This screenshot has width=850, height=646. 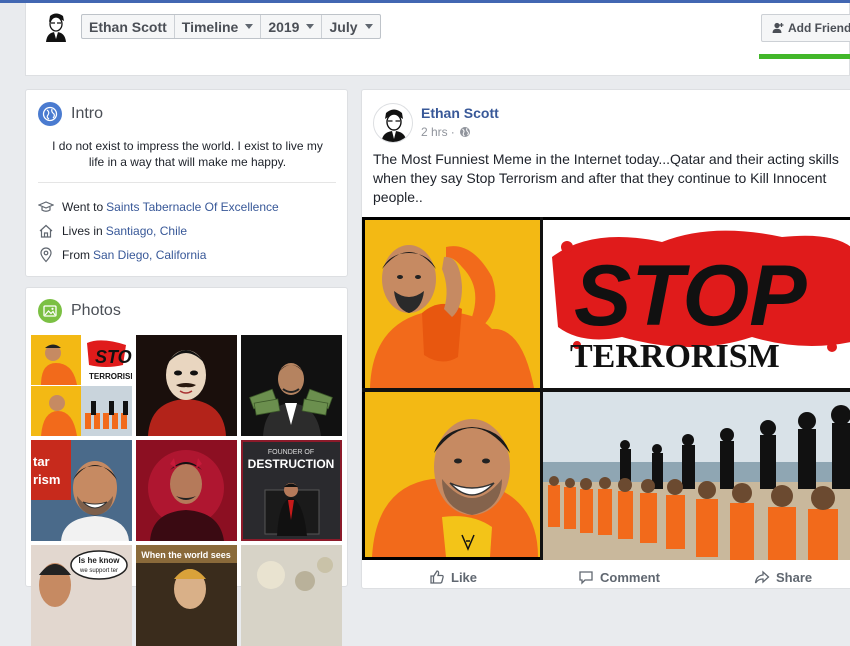 I want to click on share-button: Share, so click(x=783, y=577).